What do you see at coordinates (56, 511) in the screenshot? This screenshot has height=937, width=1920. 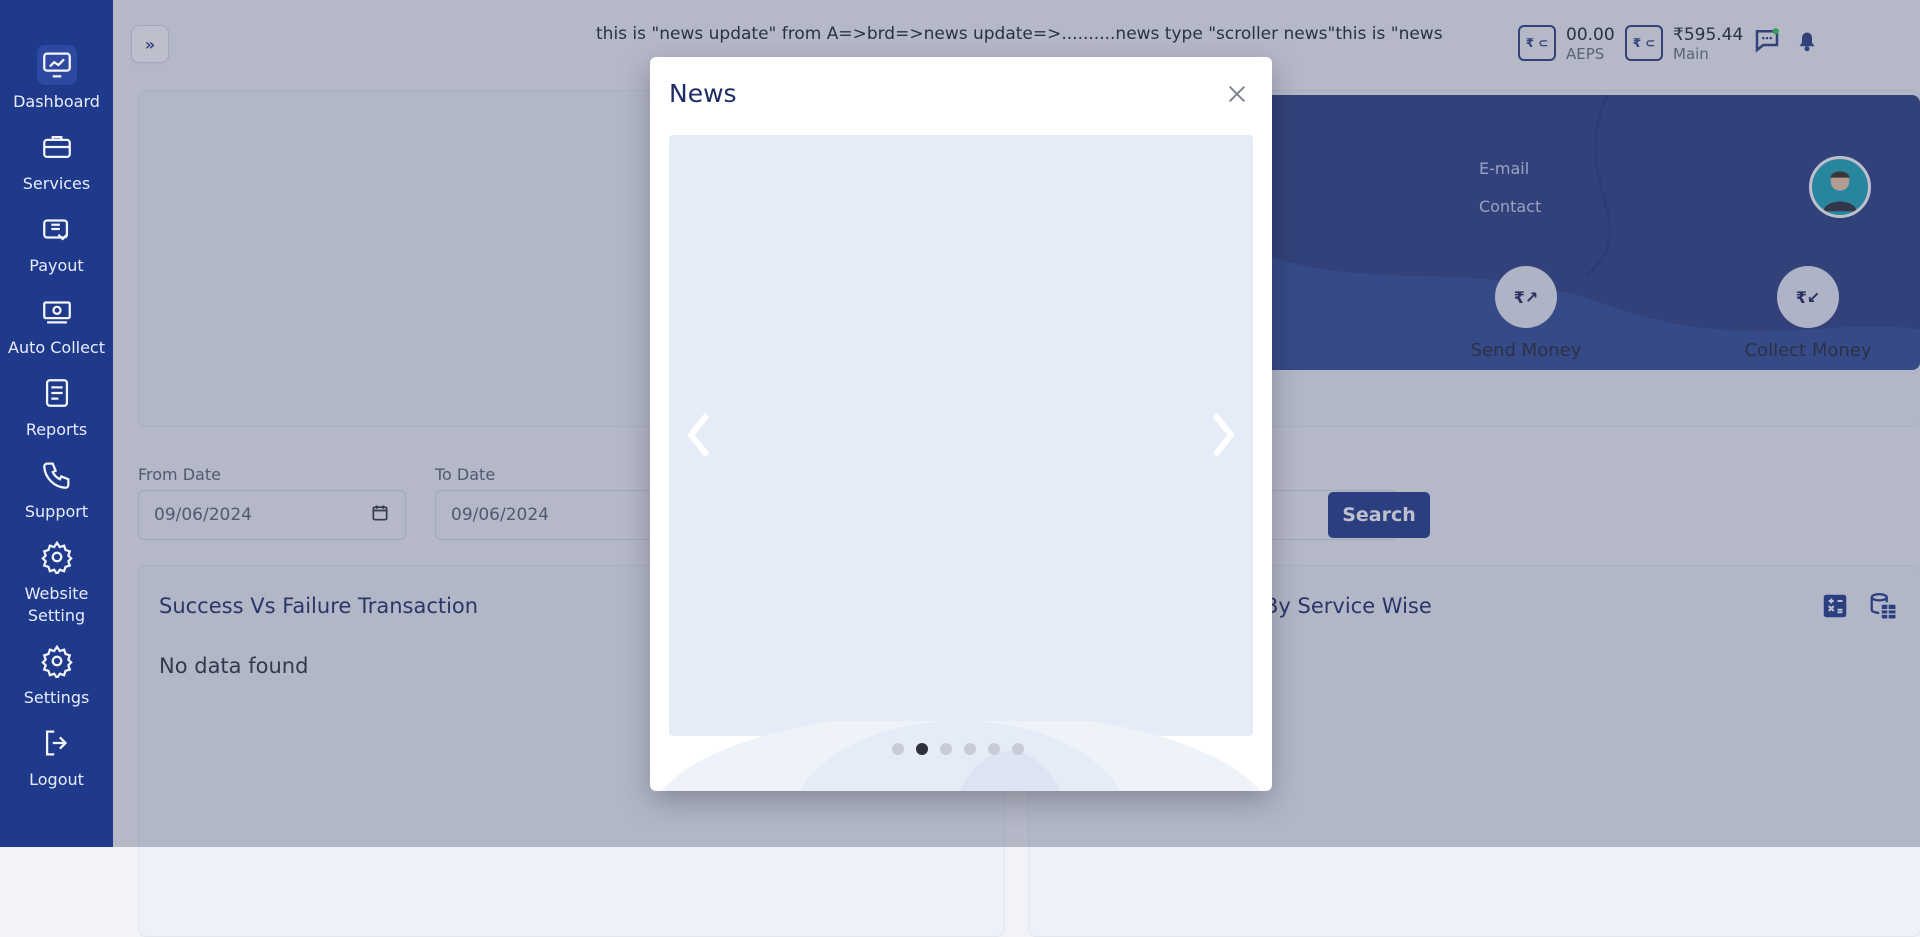 I see `sidebar-item-label: Support` at bounding box center [56, 511].